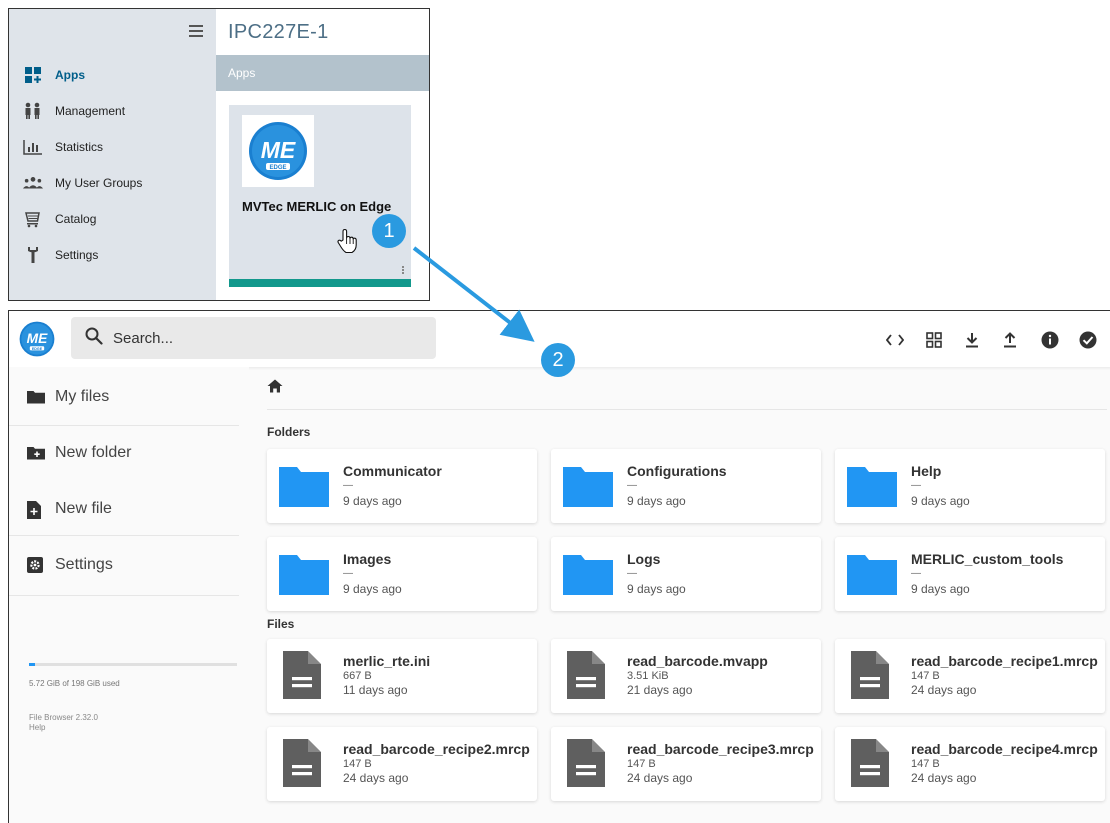 This screenshot has height=823, width=1110. I want to click on download-icon, so click(972, 340).